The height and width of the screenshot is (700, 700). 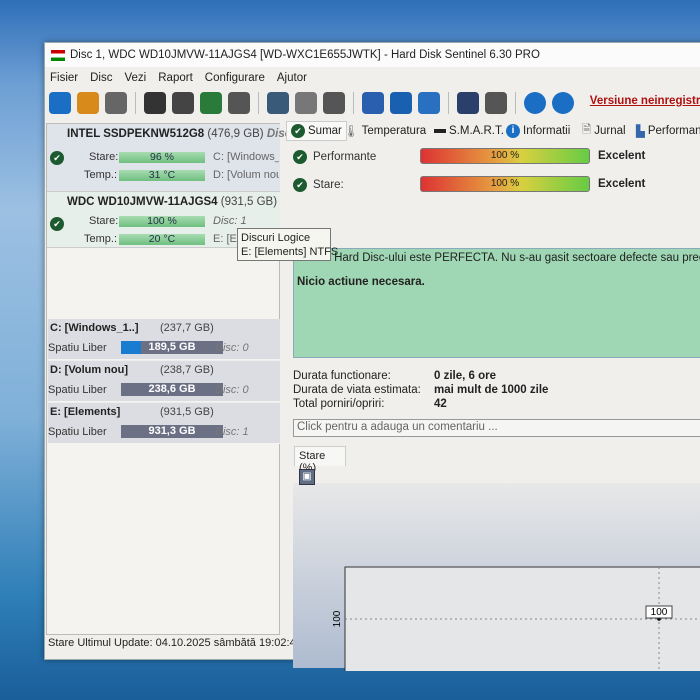 What do you see at coordinates (292, 78) in the screenshot?
I see `menu-ajutor: Ajutor` at bounding box center [292, 78].